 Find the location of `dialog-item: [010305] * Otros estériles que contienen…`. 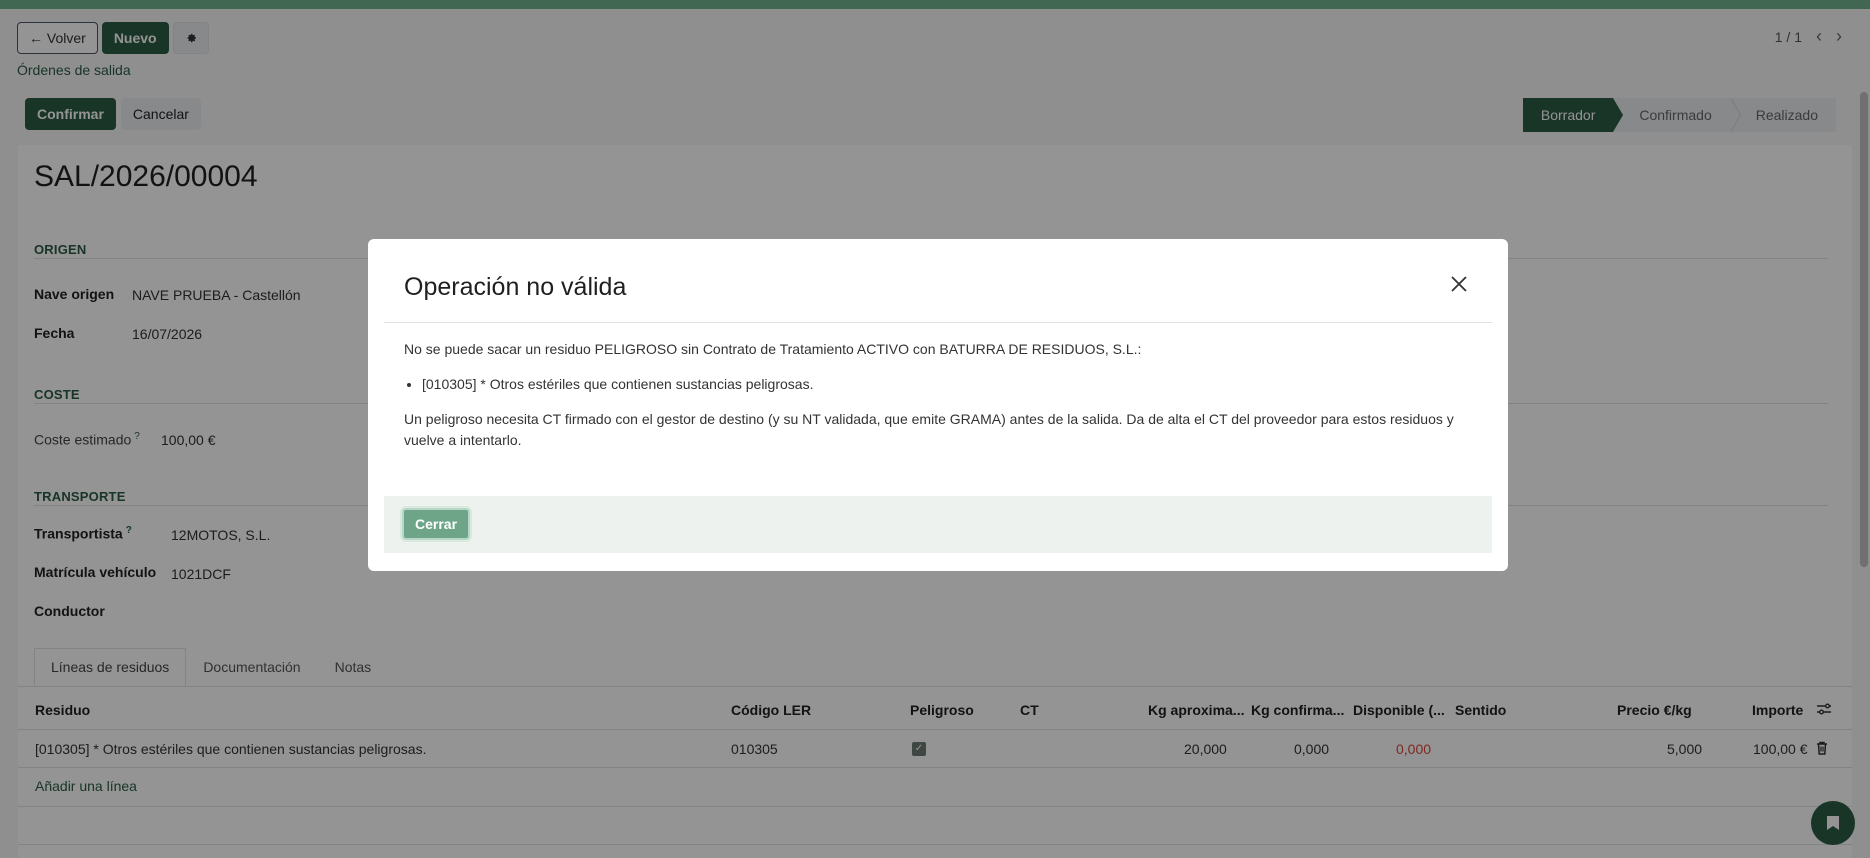

dialog-item: [010305] * Otros estériles que contienen… is located at coordinates (948, 384).